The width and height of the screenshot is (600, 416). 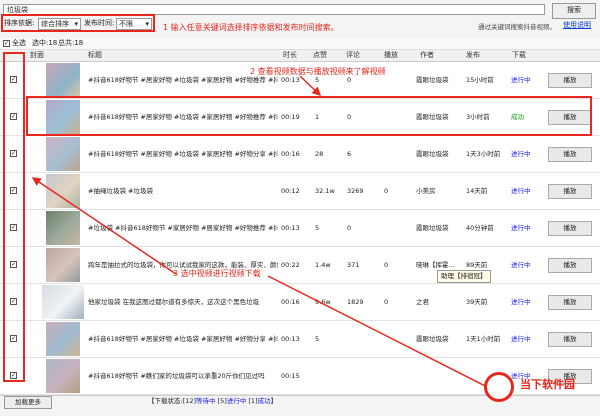 What do you see at coordinates (264, 401) in the screenshot?
I see `status-success: 成功` at bounding box center [264, 401].